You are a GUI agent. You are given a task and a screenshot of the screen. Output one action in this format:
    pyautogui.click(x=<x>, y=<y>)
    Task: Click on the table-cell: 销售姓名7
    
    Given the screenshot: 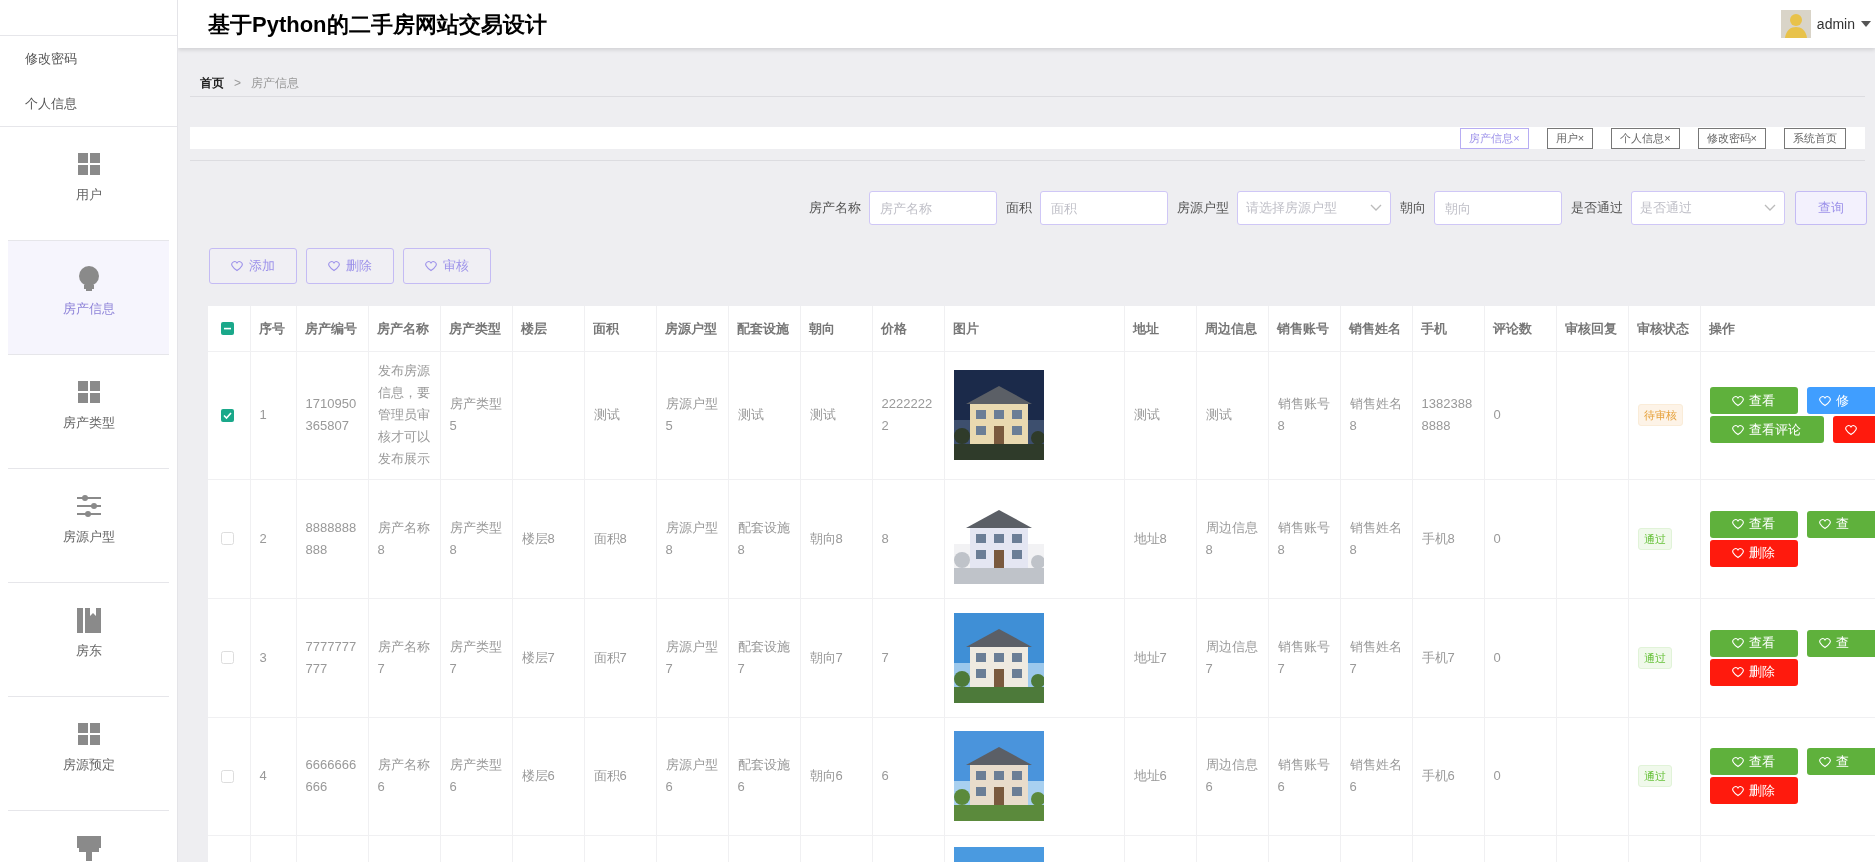 What is the action you would take?
    pyautogui.click(x=1375, y=657)
    